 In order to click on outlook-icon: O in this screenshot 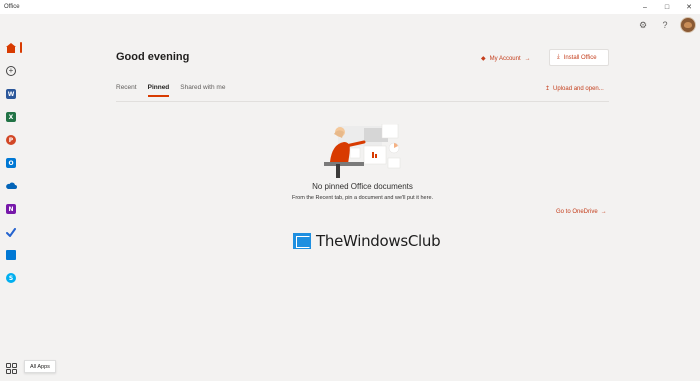, I will do `click(11, 163)`.